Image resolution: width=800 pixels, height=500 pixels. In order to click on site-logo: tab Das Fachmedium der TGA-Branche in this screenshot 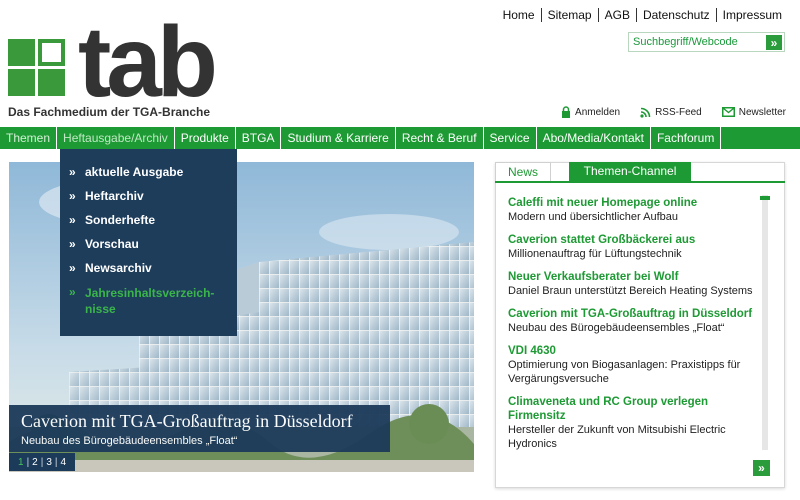, I will do `click(123, 67)`.